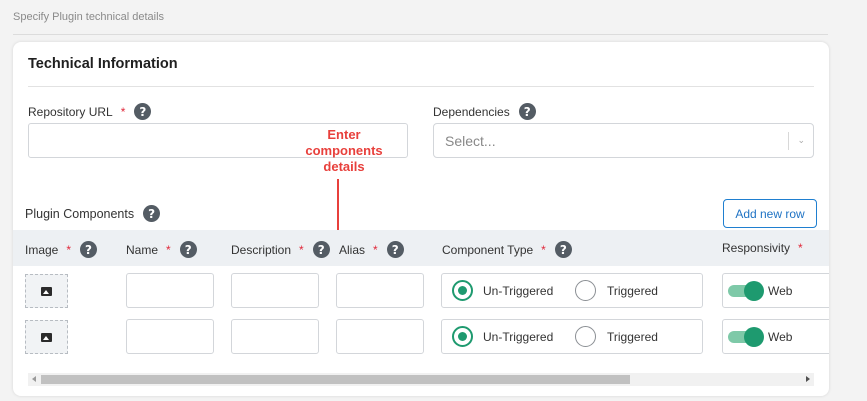 The width and height of the screenshot is (867, 401). Describe the element at coordinates (42, 249) in the screenshot. I see `column-label: Image` at that location.